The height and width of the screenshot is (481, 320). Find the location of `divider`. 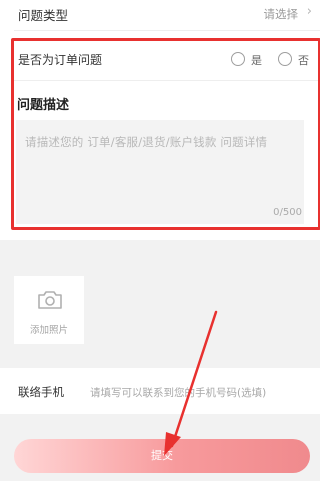

divider is located at coordinates (167, 30).